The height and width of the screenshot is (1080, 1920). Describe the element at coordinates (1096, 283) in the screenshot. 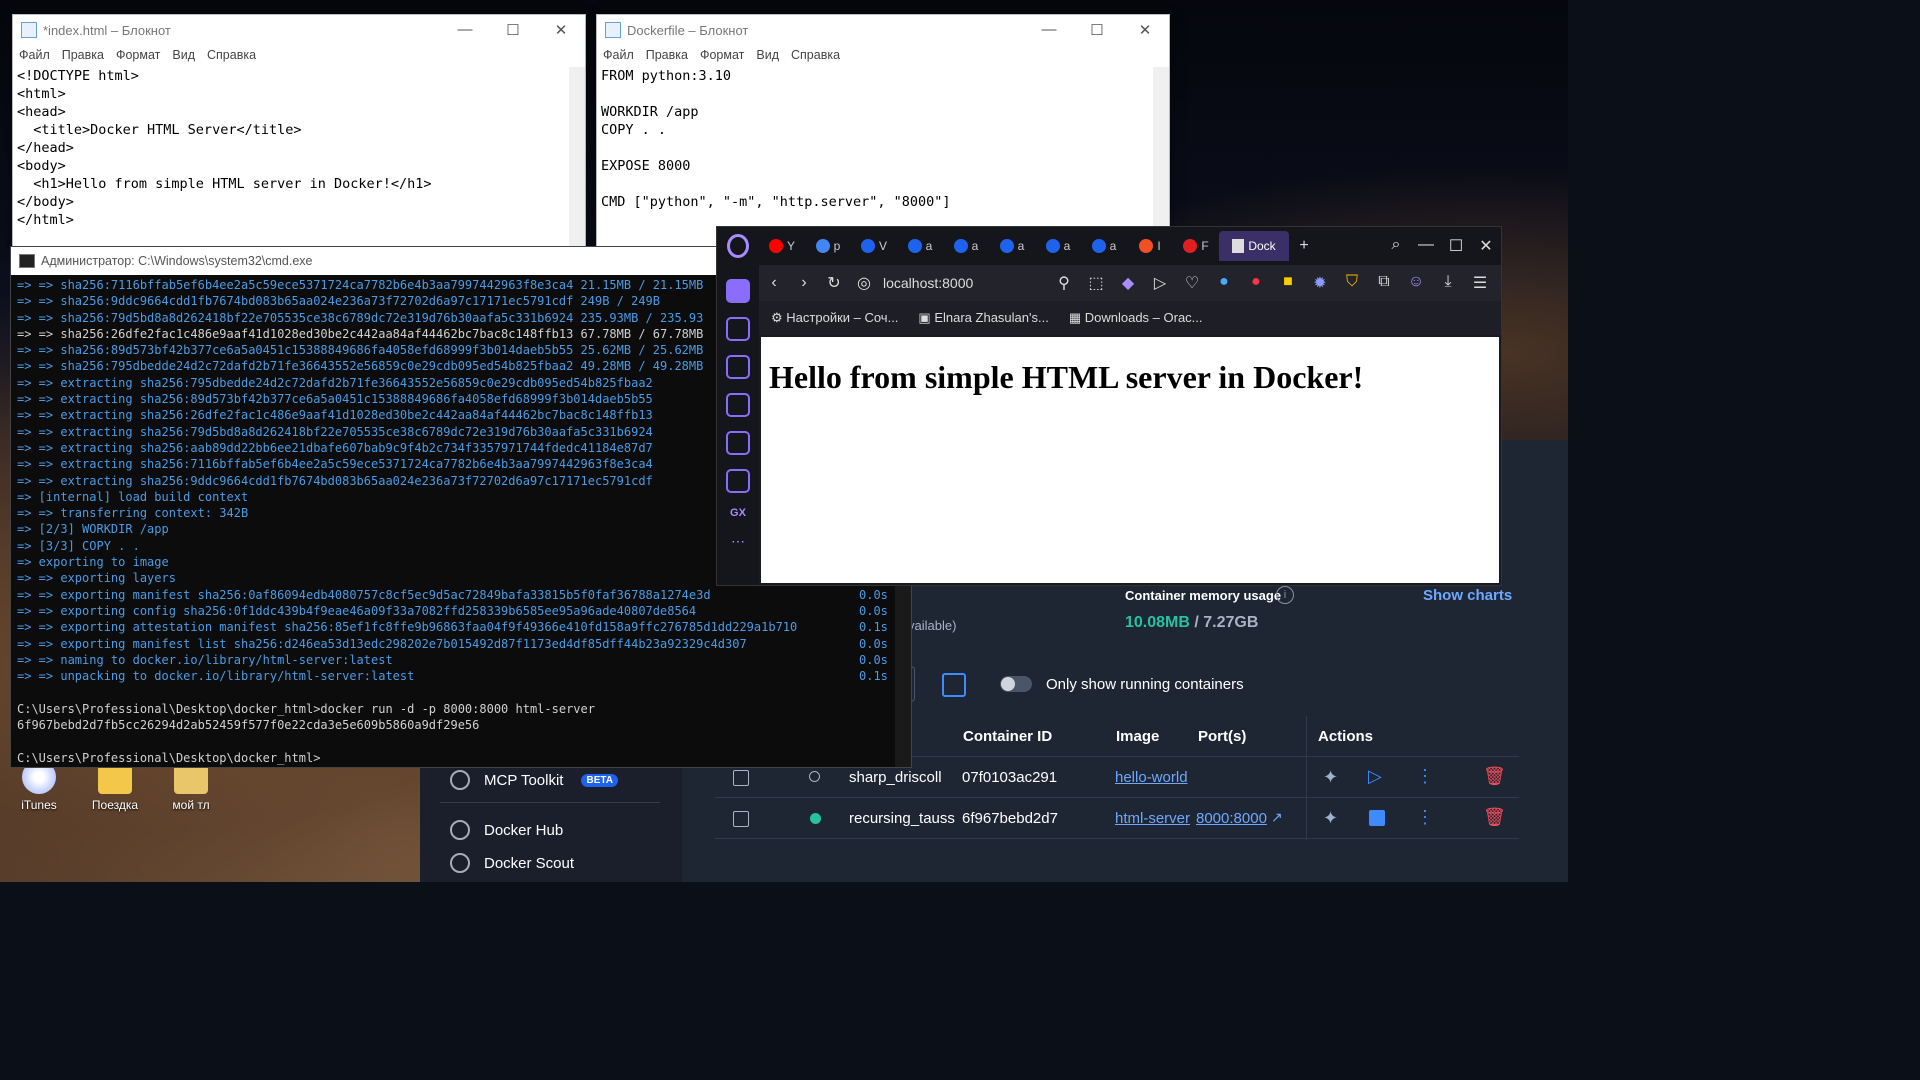

I see `snapshot-icon: ⬚` at that location.